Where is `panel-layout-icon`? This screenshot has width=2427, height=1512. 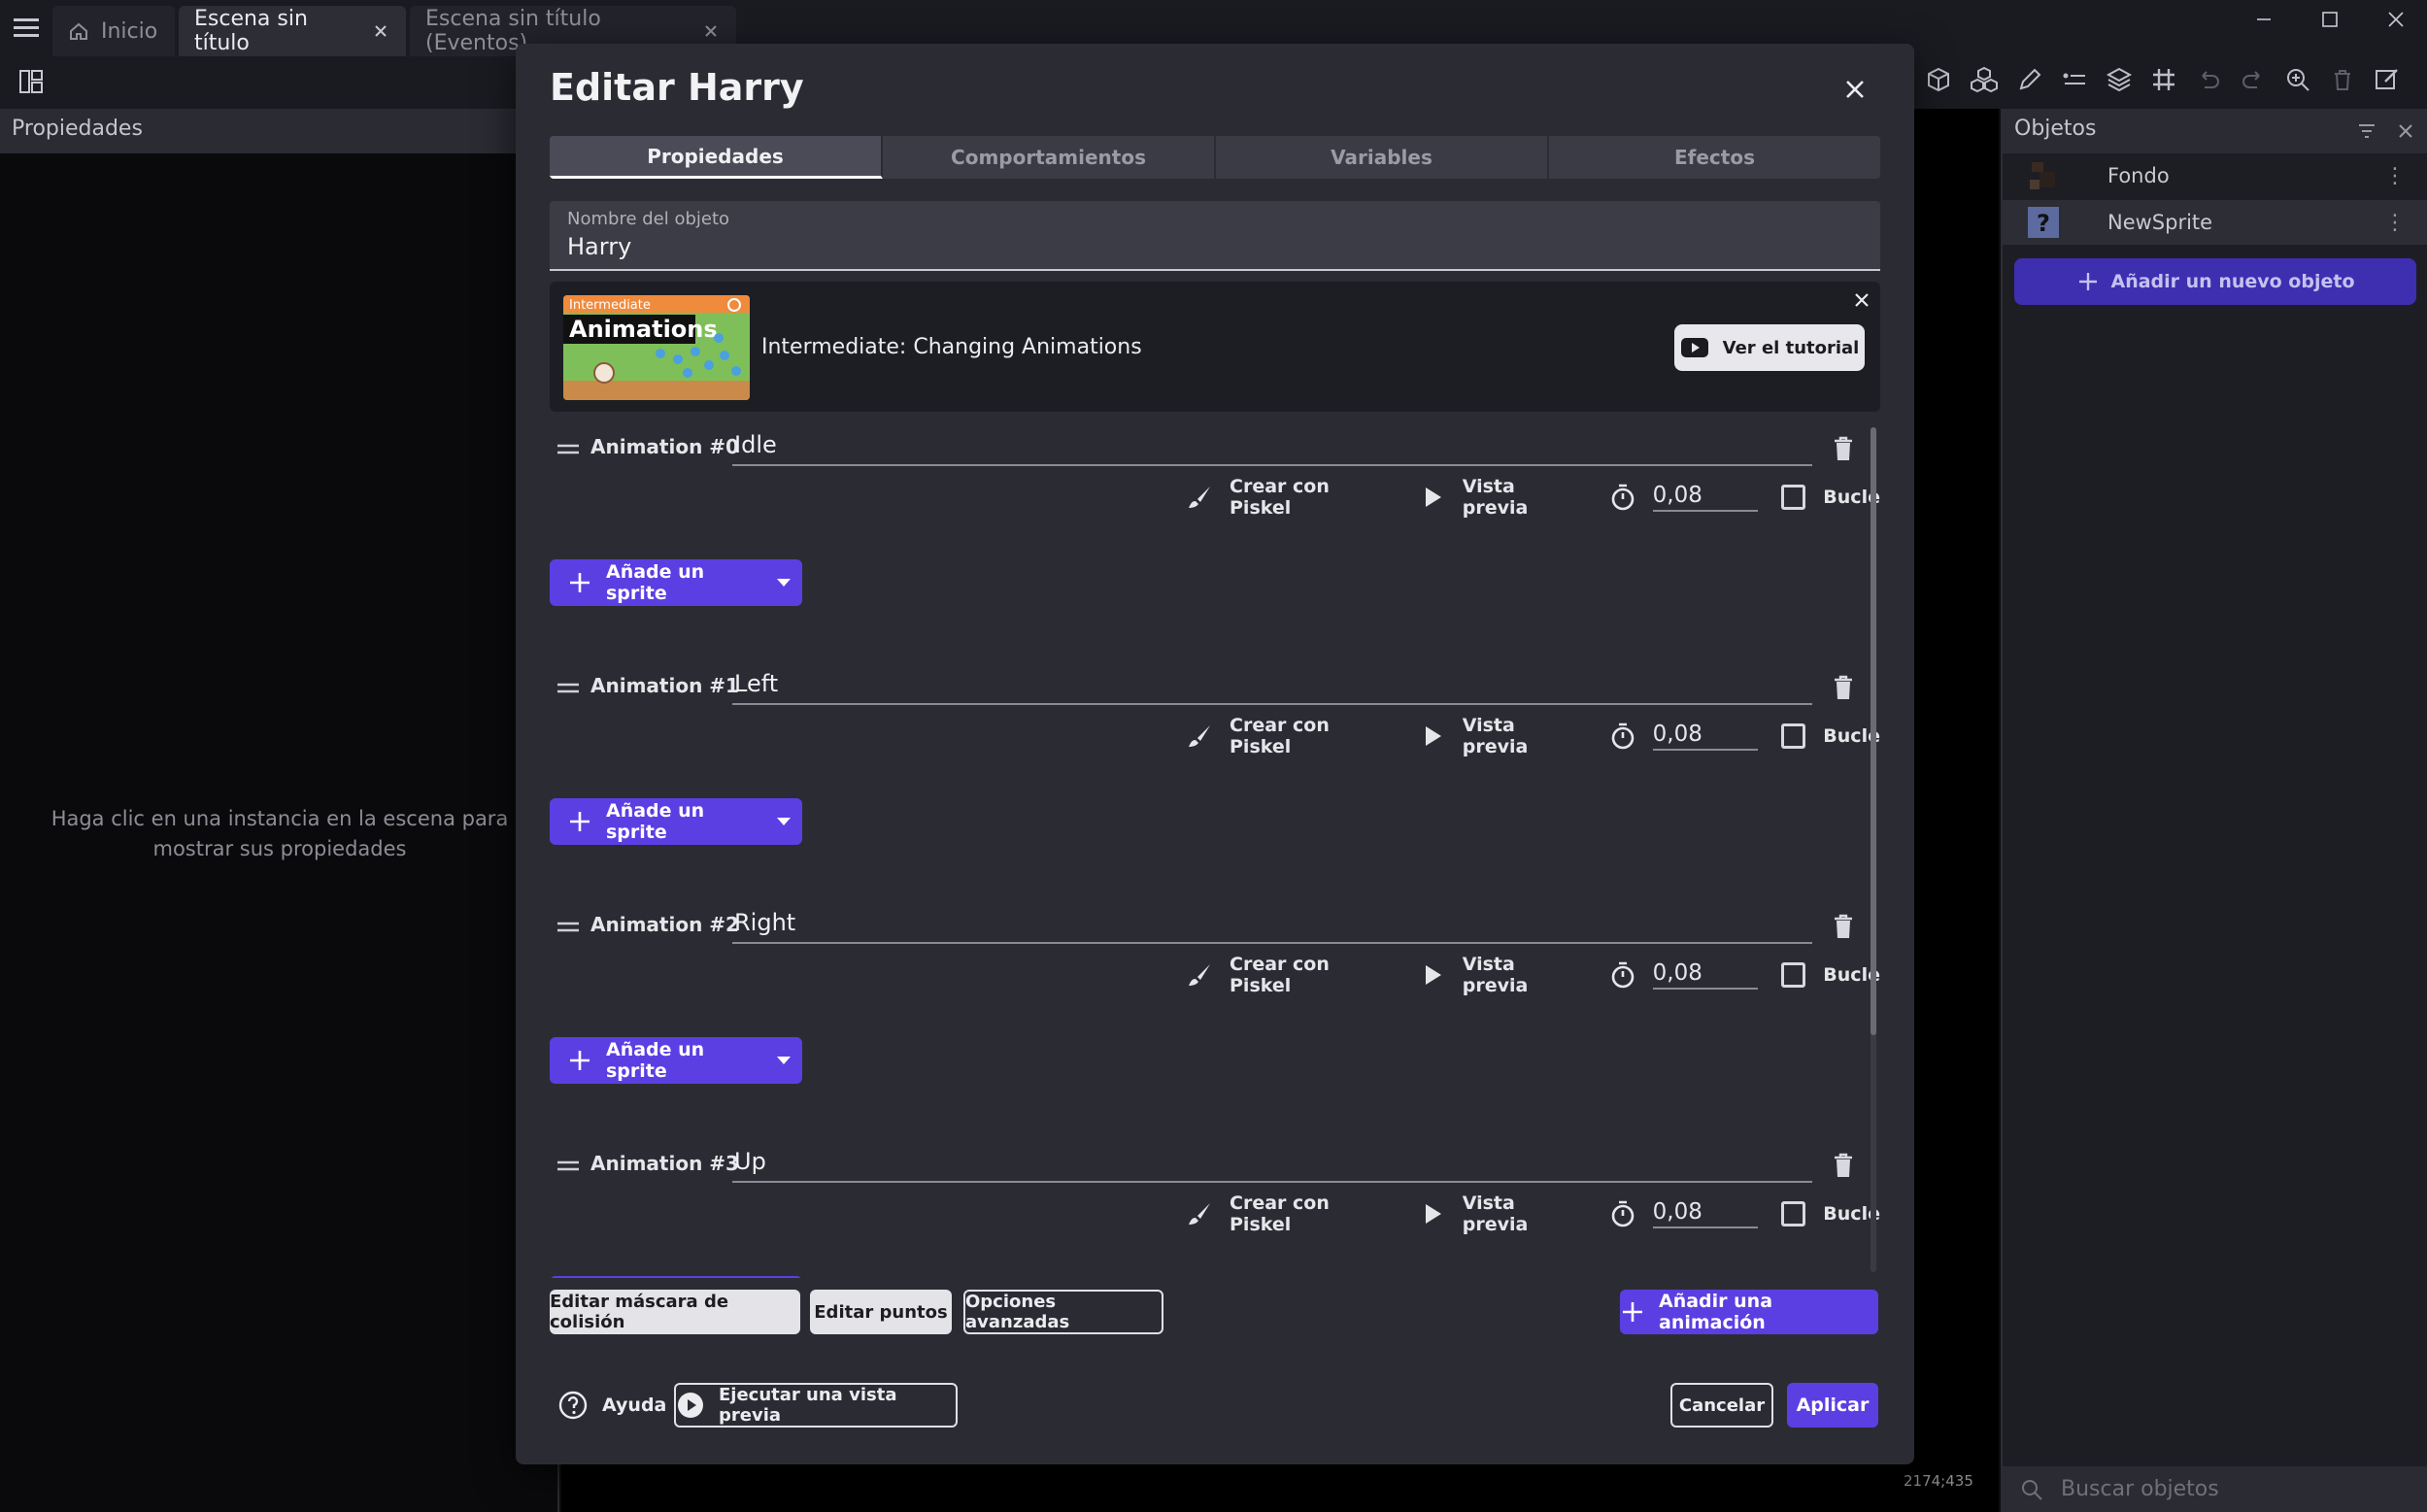 panel-layout-icon is located at coordinates (31, 81).